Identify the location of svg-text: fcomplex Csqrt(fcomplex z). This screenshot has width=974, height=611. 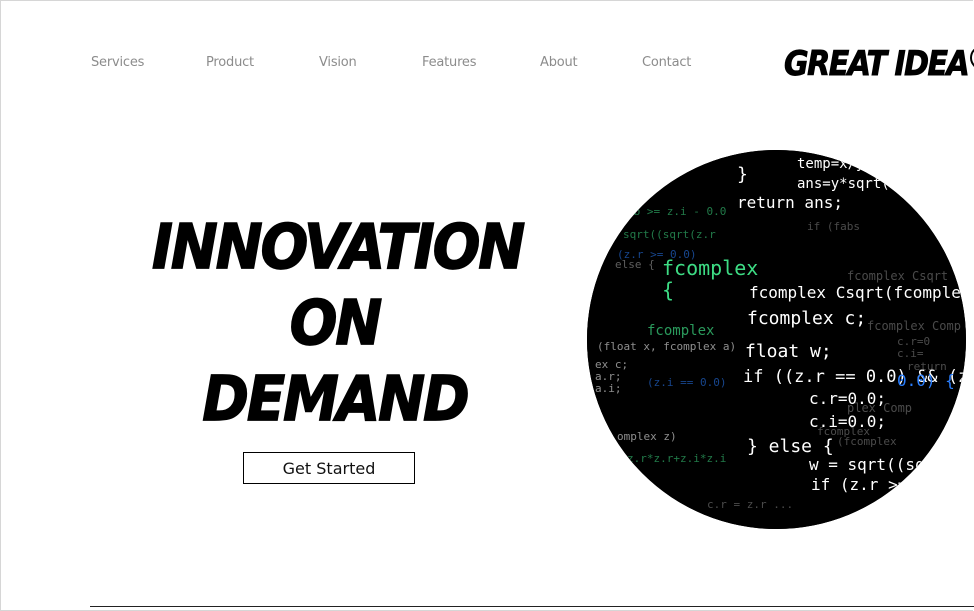
(857, 292).